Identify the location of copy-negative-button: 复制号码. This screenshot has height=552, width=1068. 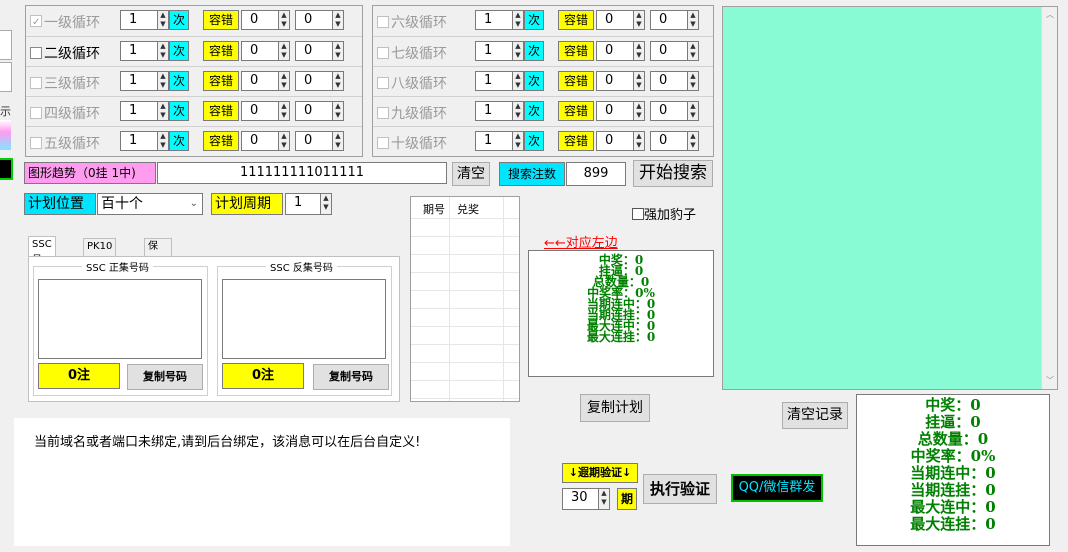
(351, 377).